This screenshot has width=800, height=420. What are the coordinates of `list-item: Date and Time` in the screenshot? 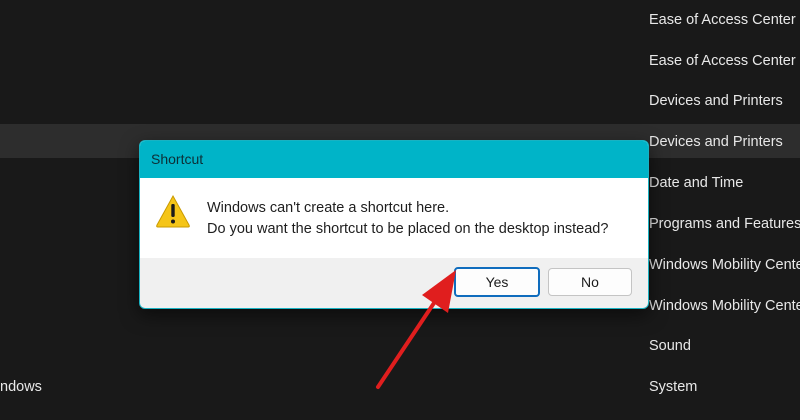 It's located at (696, 183).